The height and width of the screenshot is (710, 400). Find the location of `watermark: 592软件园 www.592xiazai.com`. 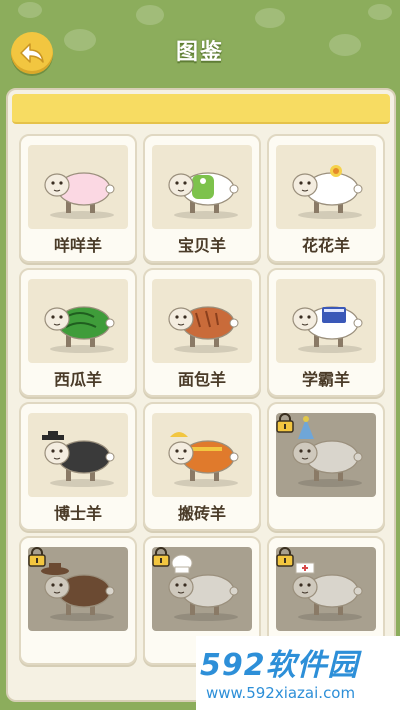

watermark: 592软件园 www.592xiazai.com is located at coordinates (298, 673).